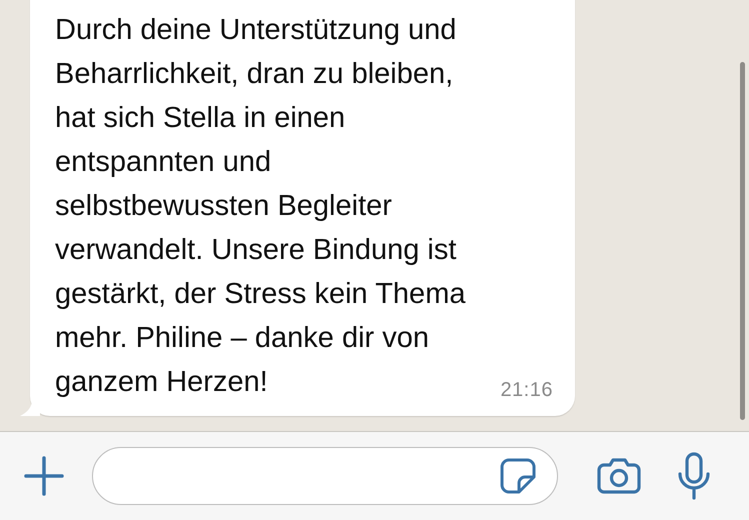  I want to click on microphone-button, so click(694, 476).